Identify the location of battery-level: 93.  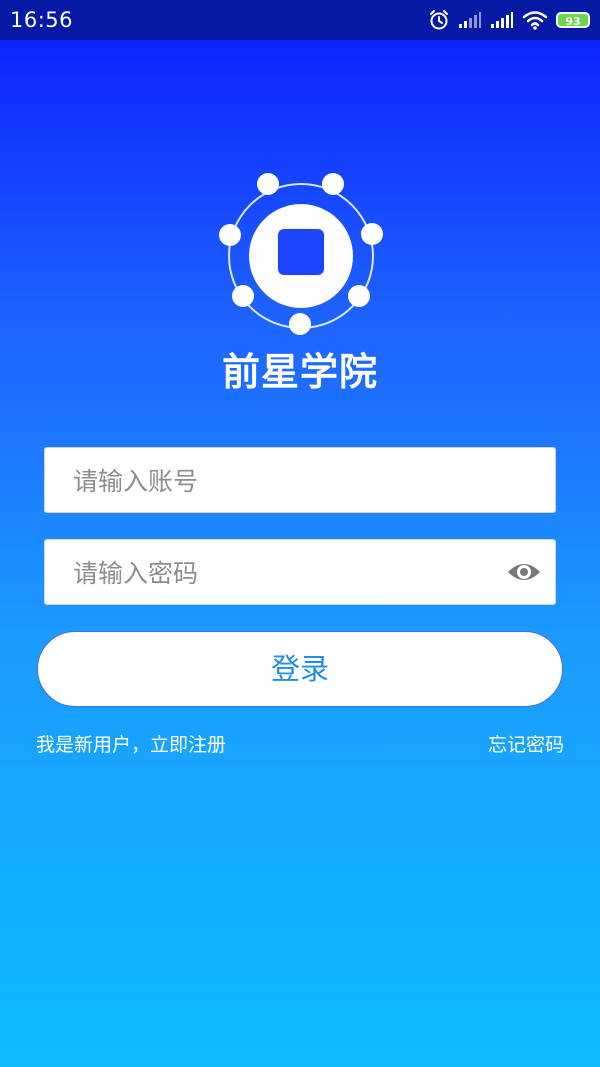
(573, 21).